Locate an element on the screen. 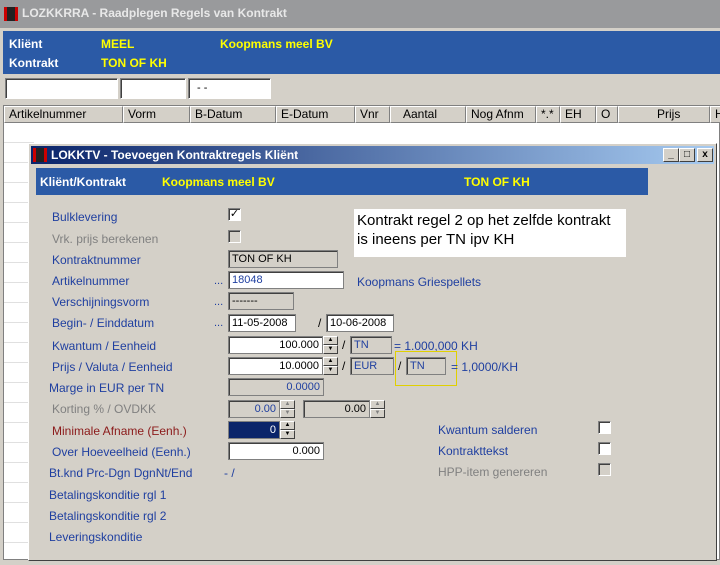  filter-field-date: - - is located at coordinates (229, 88).